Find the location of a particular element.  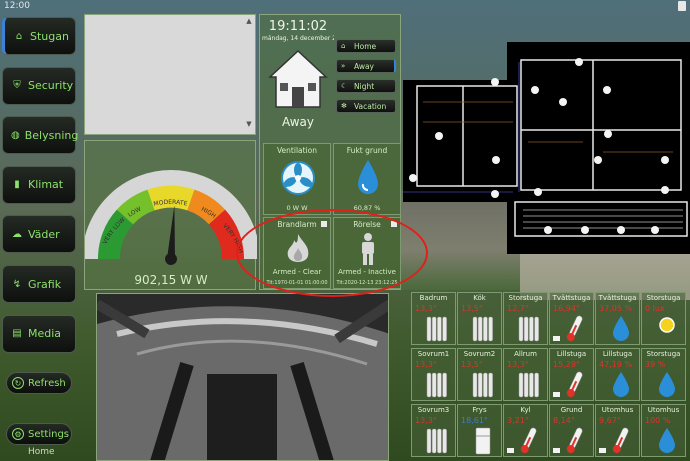

freezer-icon is located at coordinates (483, 441).